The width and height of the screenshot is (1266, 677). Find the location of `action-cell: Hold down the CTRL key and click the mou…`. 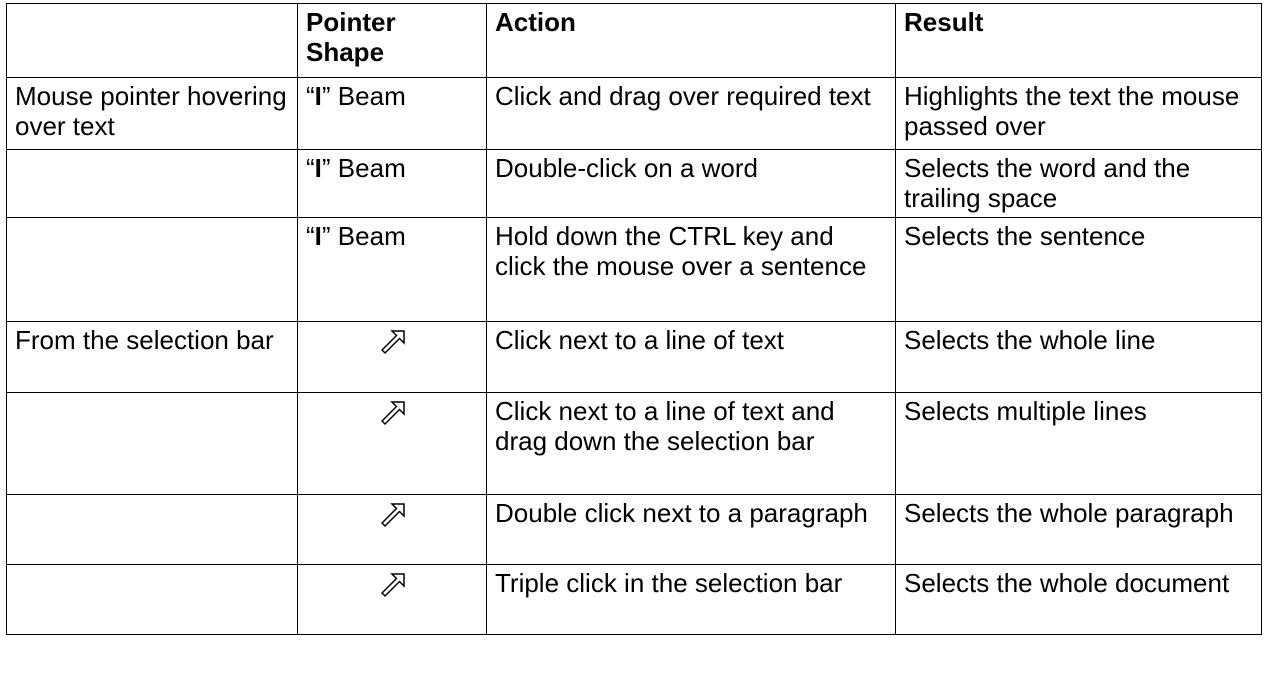

action-cell: Hold down the CTRL key and click the mou… is located at coordinates (691, 269).